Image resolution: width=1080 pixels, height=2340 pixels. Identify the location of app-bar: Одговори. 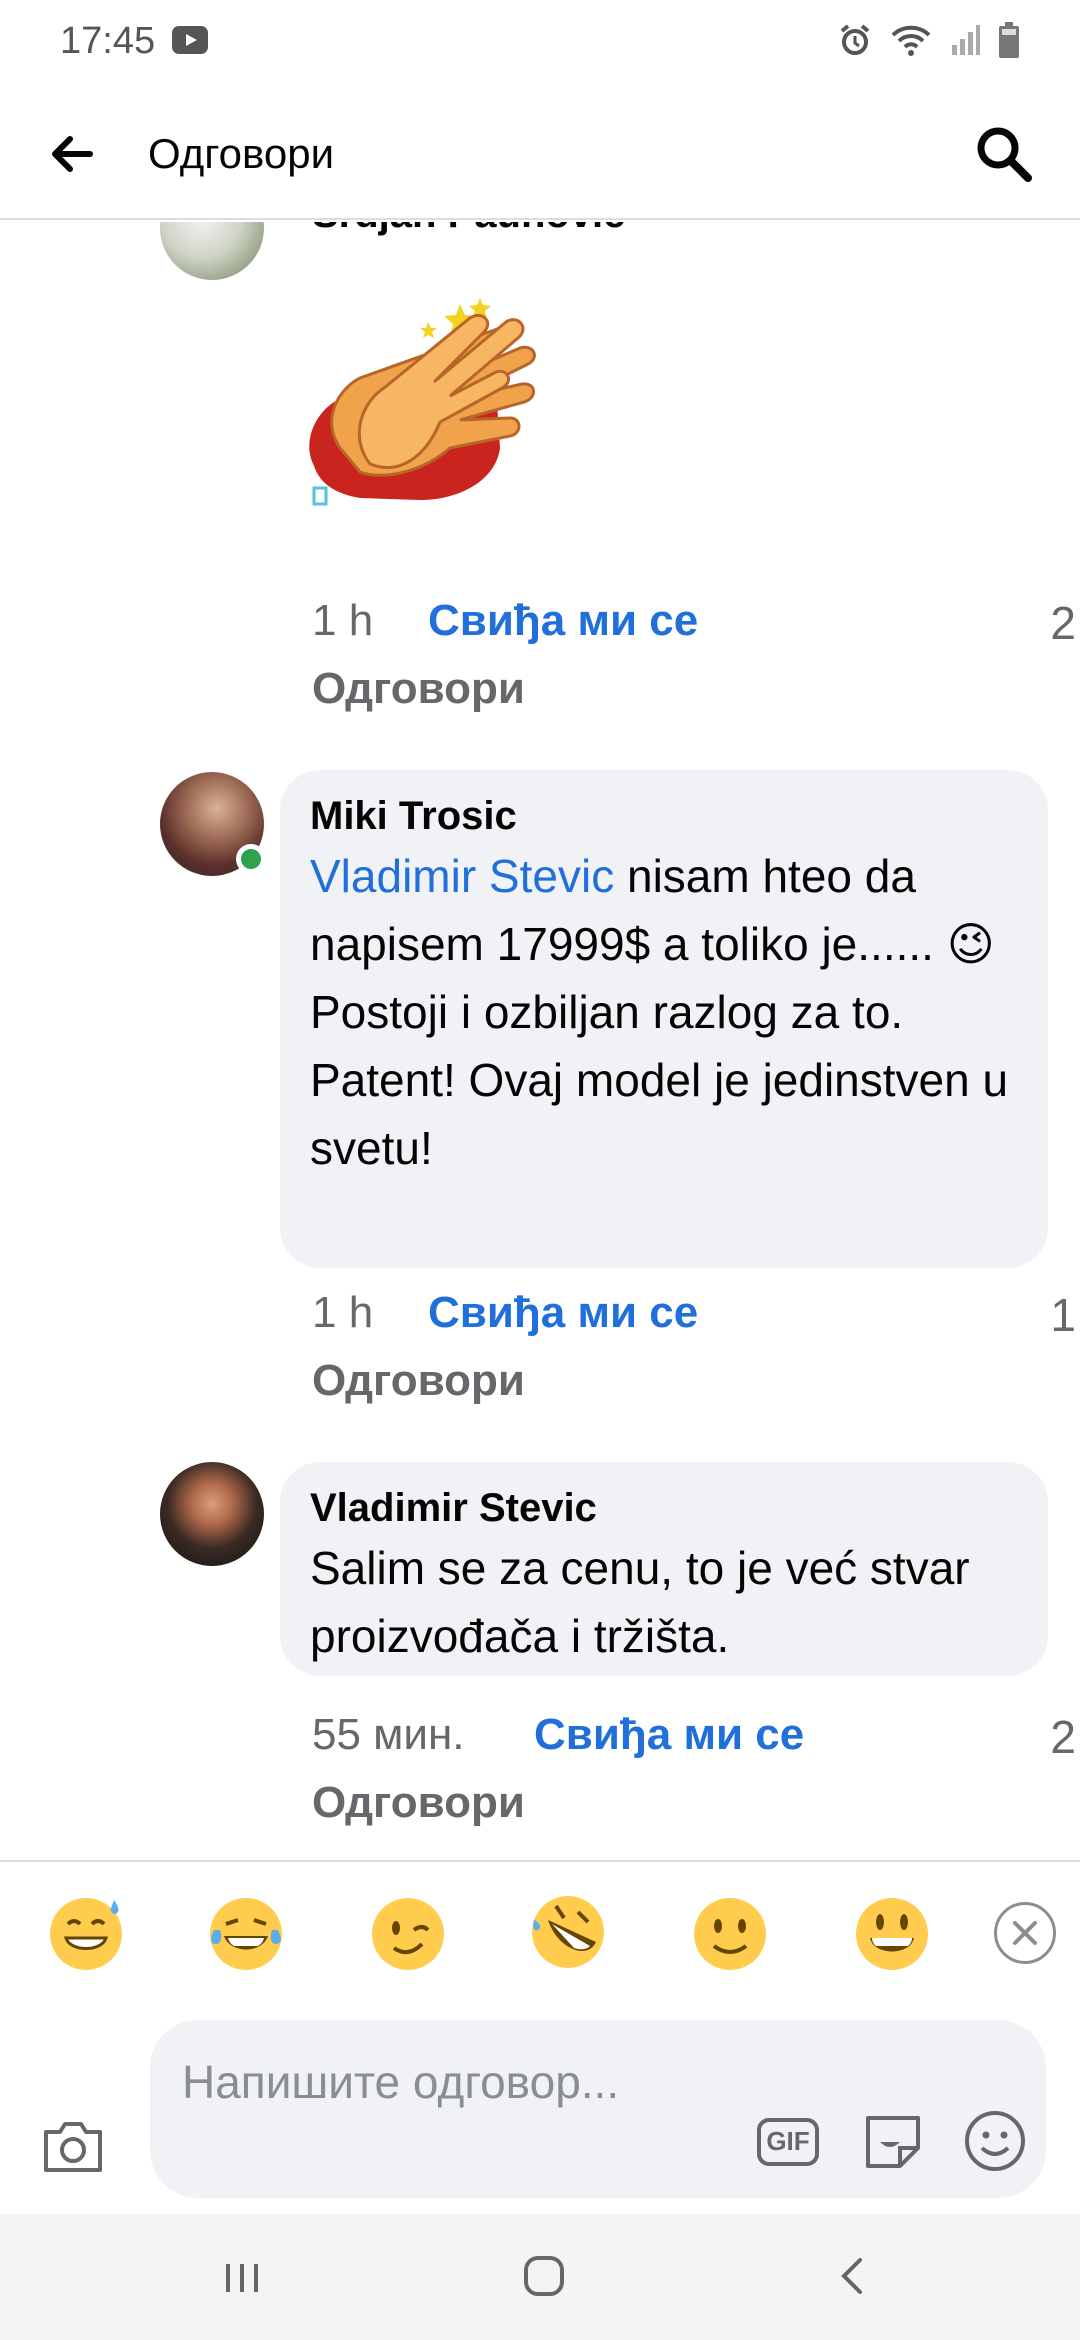
(540, 152).